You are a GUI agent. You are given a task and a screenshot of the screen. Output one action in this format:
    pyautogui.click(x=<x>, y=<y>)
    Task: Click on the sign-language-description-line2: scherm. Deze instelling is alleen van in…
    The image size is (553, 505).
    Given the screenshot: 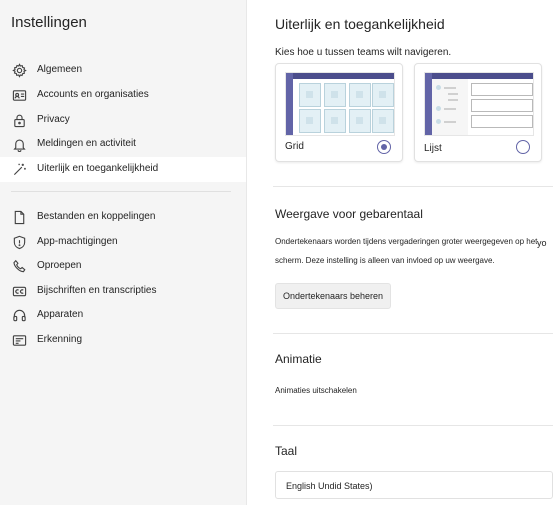 What is the action you would take?
    pyautogui.click(x=385, y=260)
    